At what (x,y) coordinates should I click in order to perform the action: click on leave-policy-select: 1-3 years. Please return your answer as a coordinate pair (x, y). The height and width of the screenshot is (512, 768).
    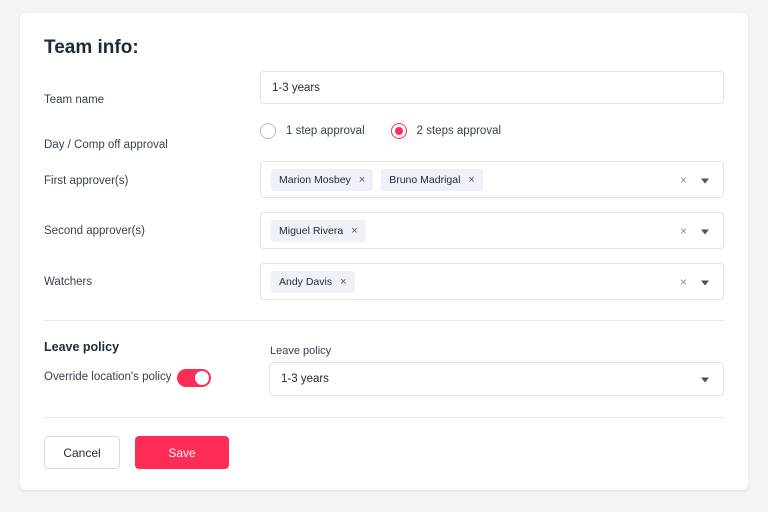
    Looking at the image, I should click on (496, 379).